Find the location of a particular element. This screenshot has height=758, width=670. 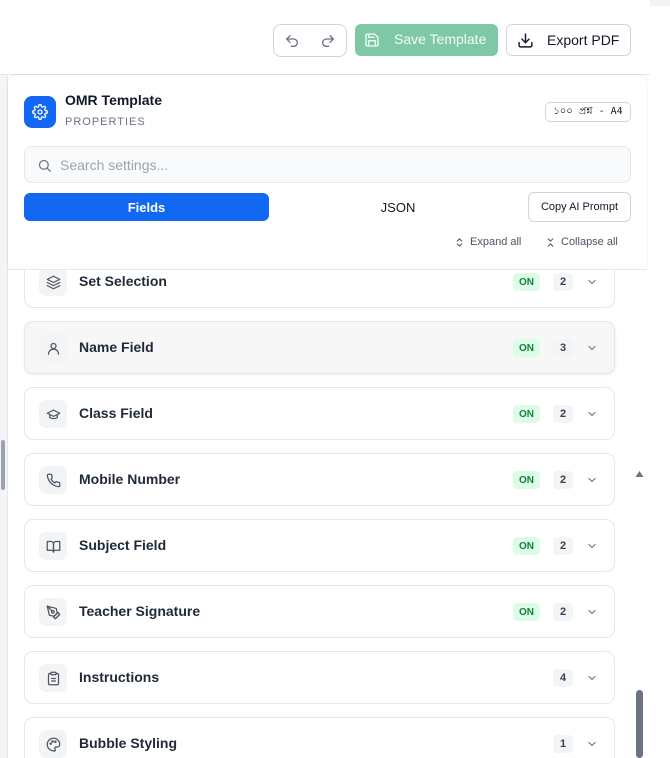

search-icon is located at coordinates (44, 168).